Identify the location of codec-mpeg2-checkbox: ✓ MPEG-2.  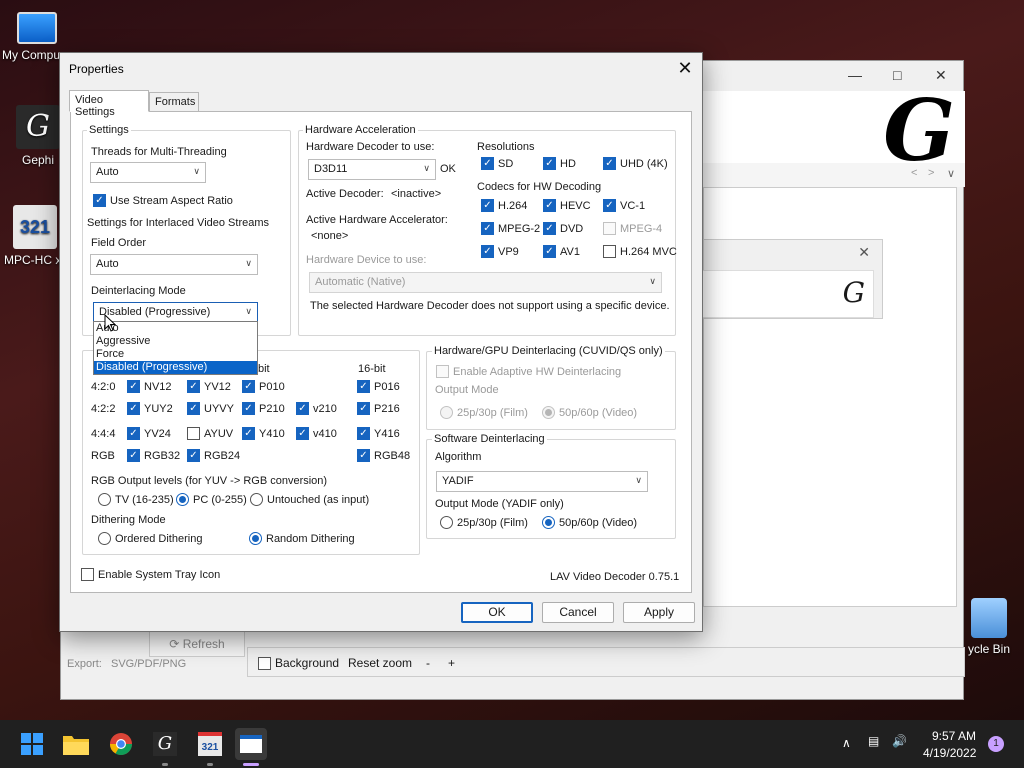
(510, 228).